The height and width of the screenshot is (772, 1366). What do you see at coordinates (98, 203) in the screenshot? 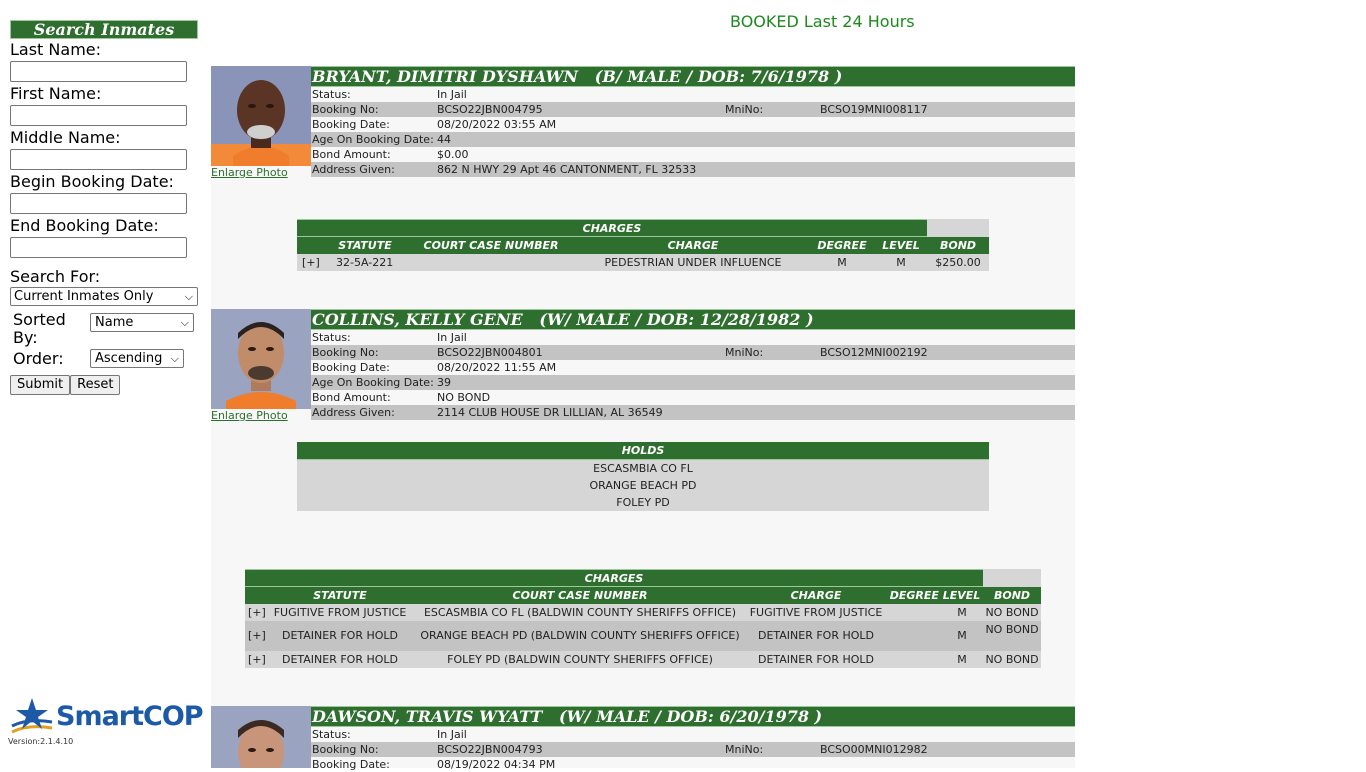
I see `begin-booking-date-input` at bounding box center [98, 203].